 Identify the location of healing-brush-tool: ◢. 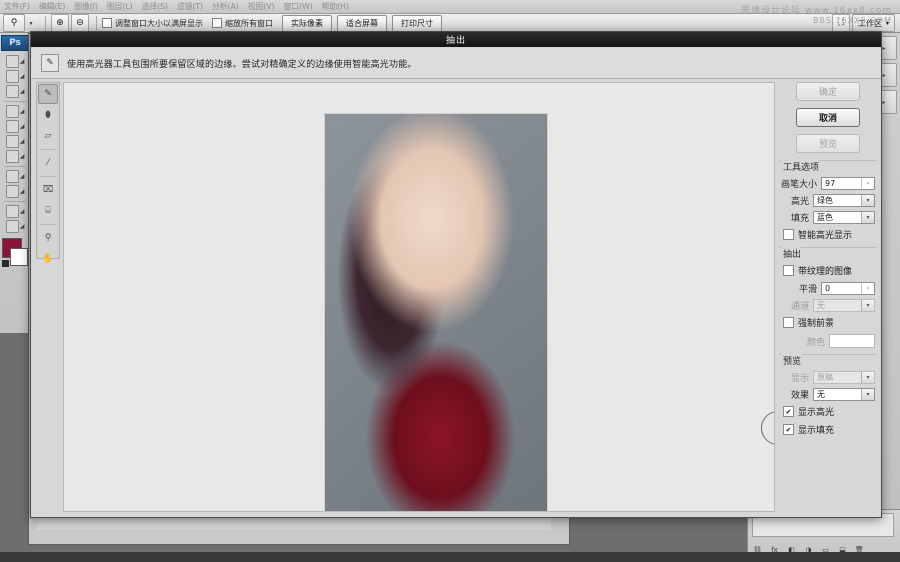
(15, 111).